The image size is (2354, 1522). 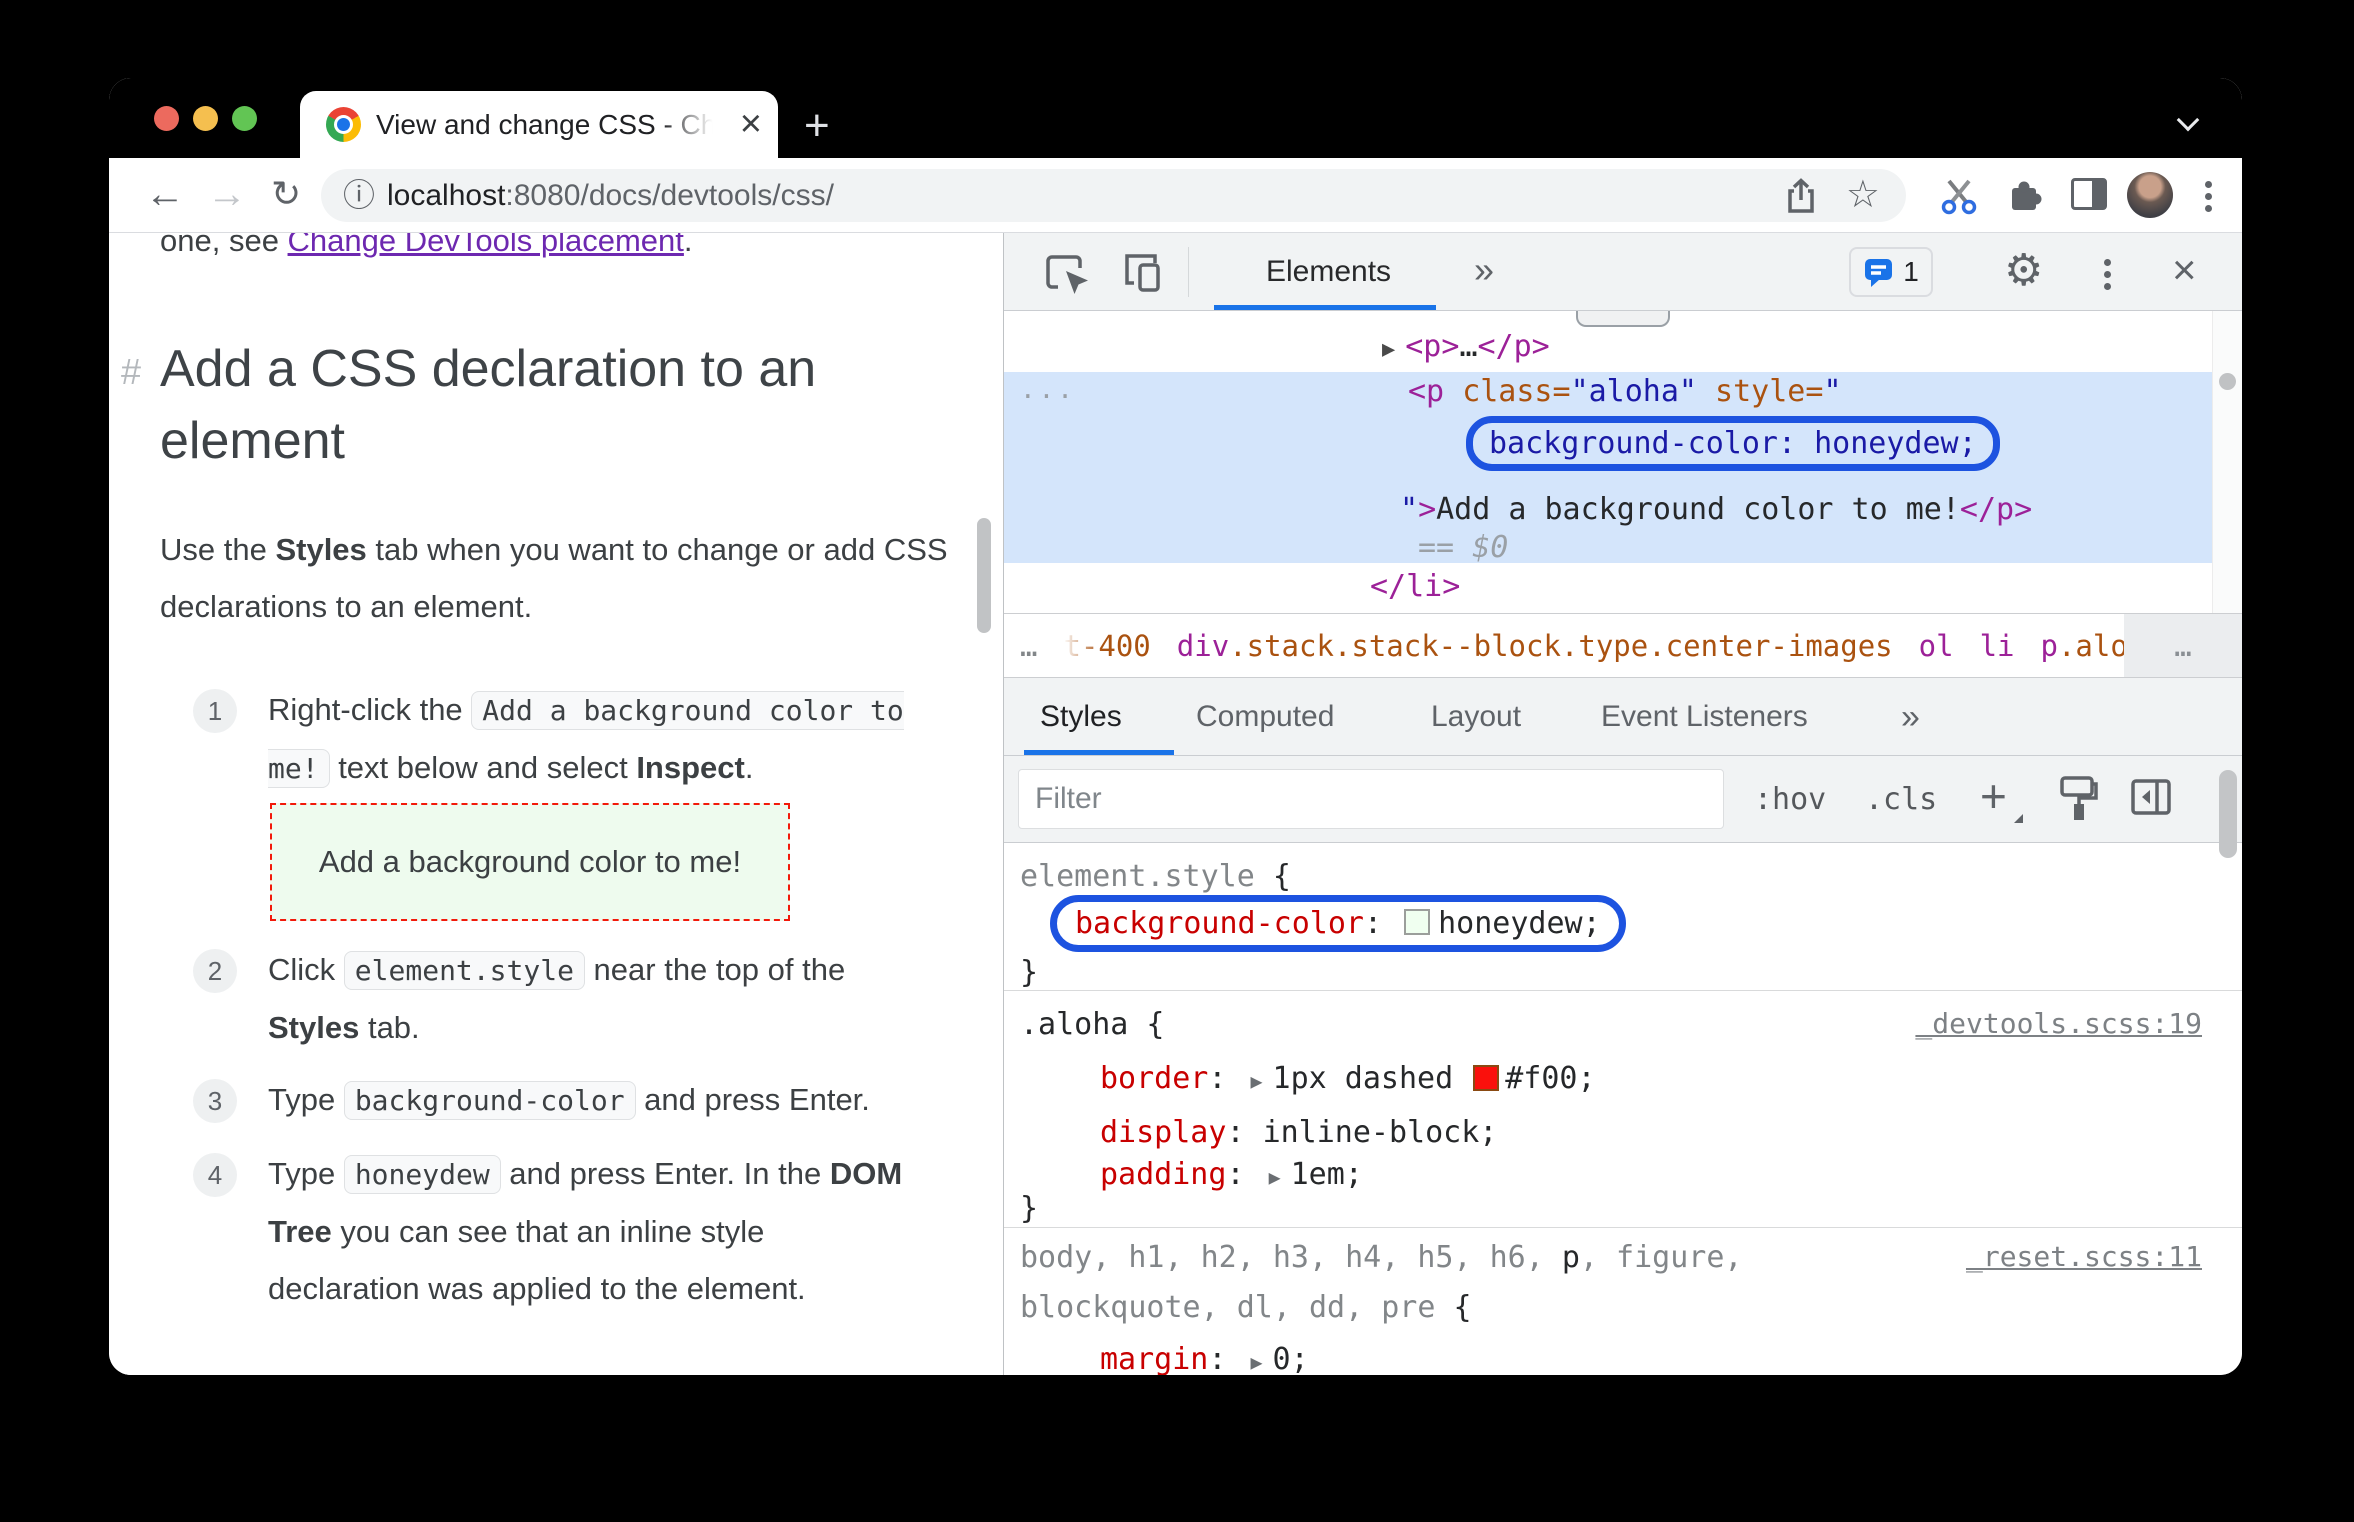 What do you see at coordinates (1623, 272) in the screenshot?
I see `devtools-toolbar: Elements » 1 ⚙ ×` at bounding box center [1623, 272].